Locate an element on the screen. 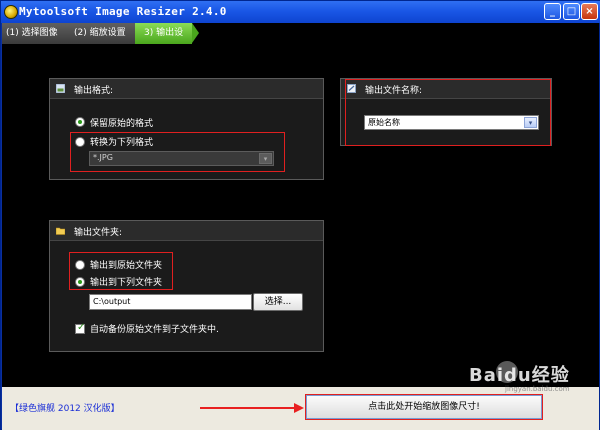 This screenshot has width=600, height=430. format-select-value: *.JPG is located at coordinates (103, 157).